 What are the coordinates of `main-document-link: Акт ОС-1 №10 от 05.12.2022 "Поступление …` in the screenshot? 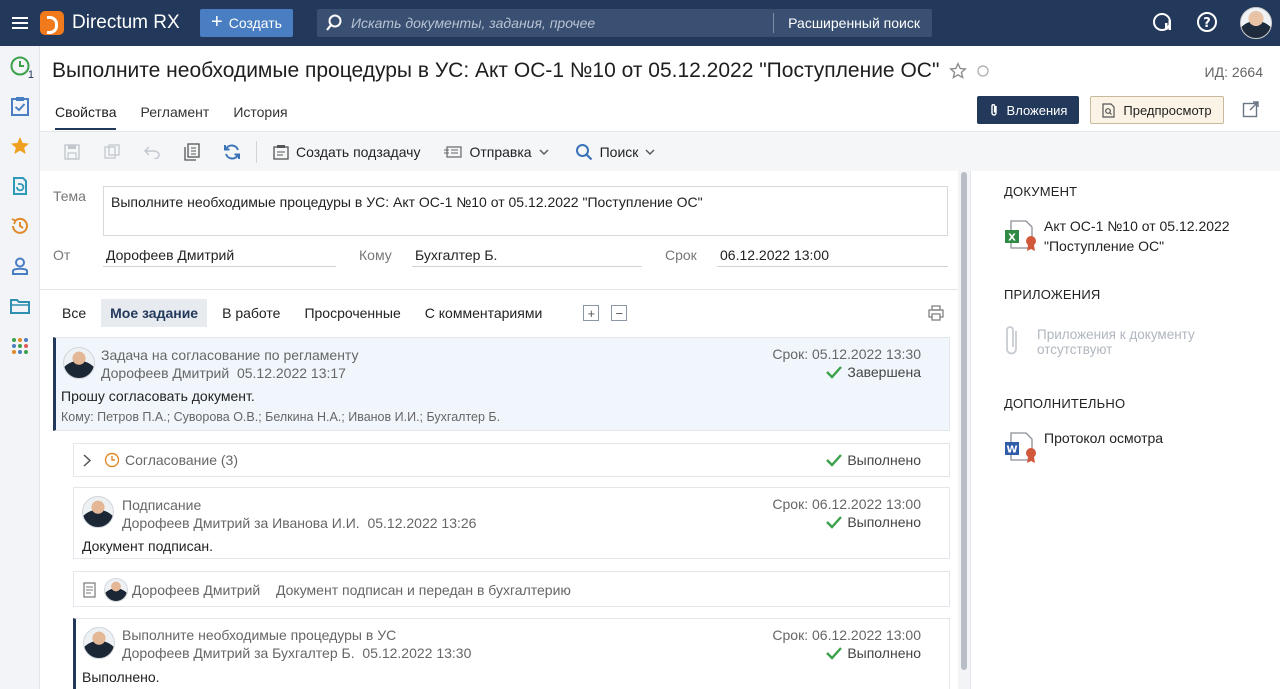 It's located at (1137, 236).